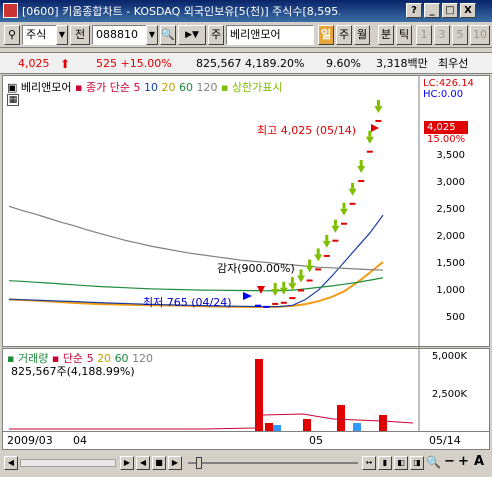 This screenshot has height=477, width=492. I want to click on date-label: 2009/03, so click(30, 440).